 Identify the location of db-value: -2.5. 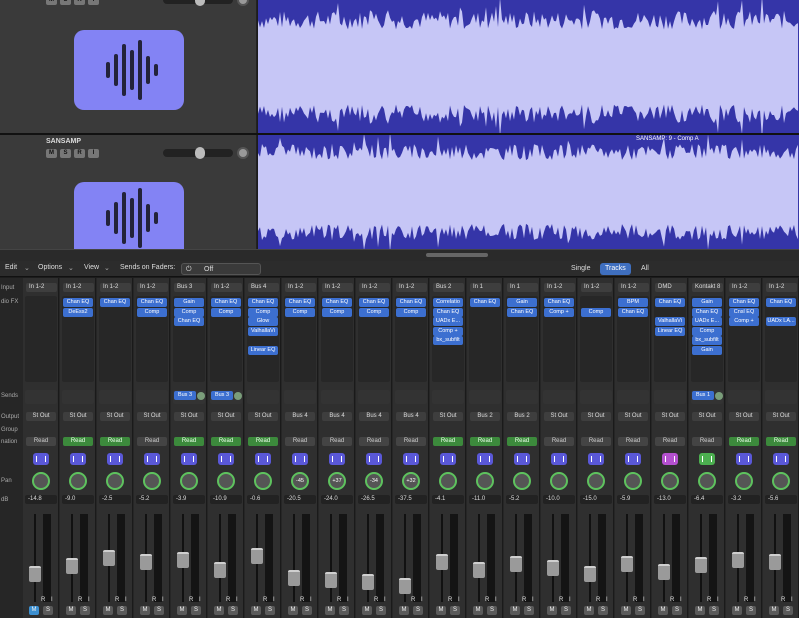
(115, 499).